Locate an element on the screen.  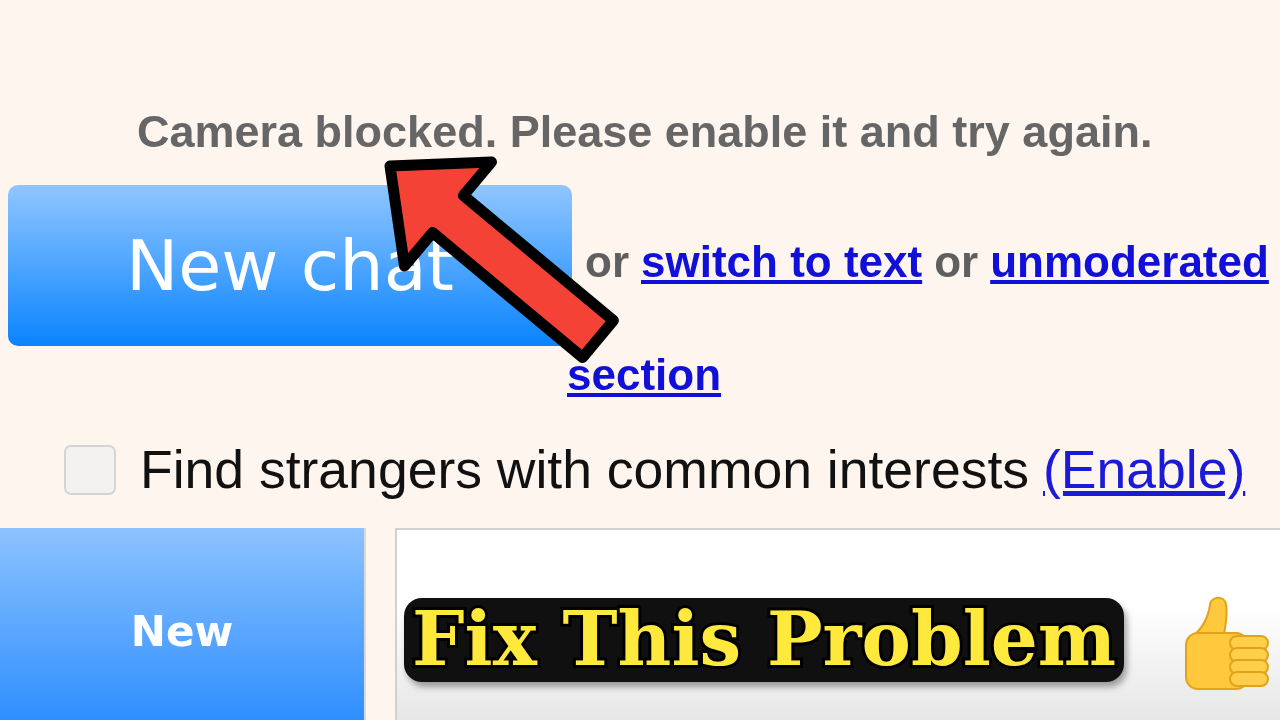
interests-checkbox is located at coordinates (90, 470).